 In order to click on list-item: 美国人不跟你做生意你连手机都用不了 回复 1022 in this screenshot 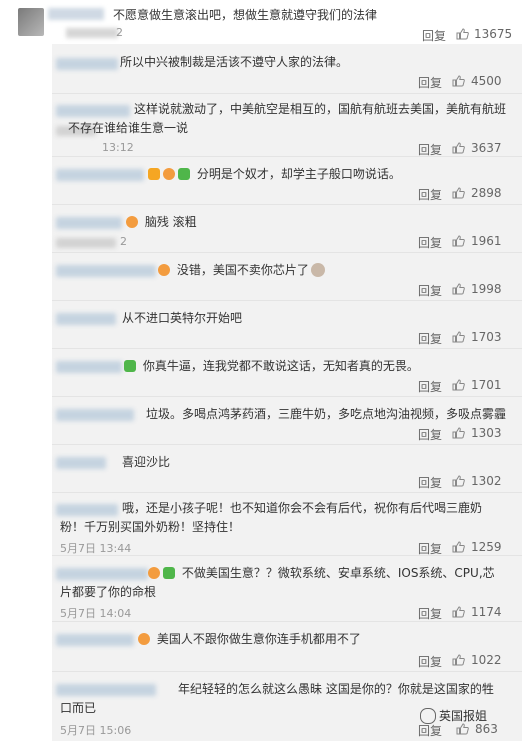, I will do `click(287, 647)`.